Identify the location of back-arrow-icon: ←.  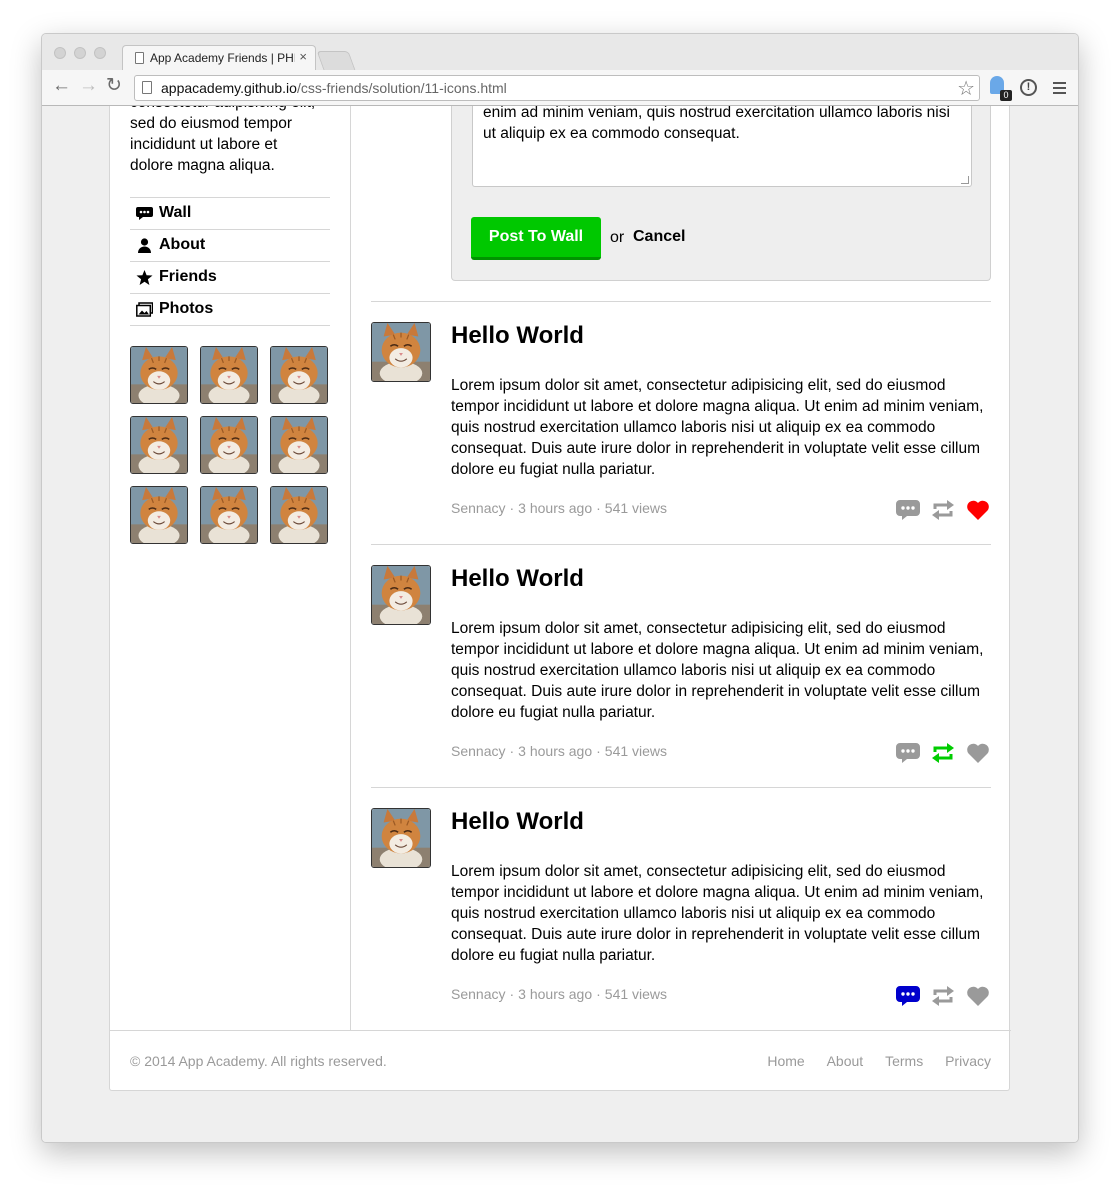
(61, 86).